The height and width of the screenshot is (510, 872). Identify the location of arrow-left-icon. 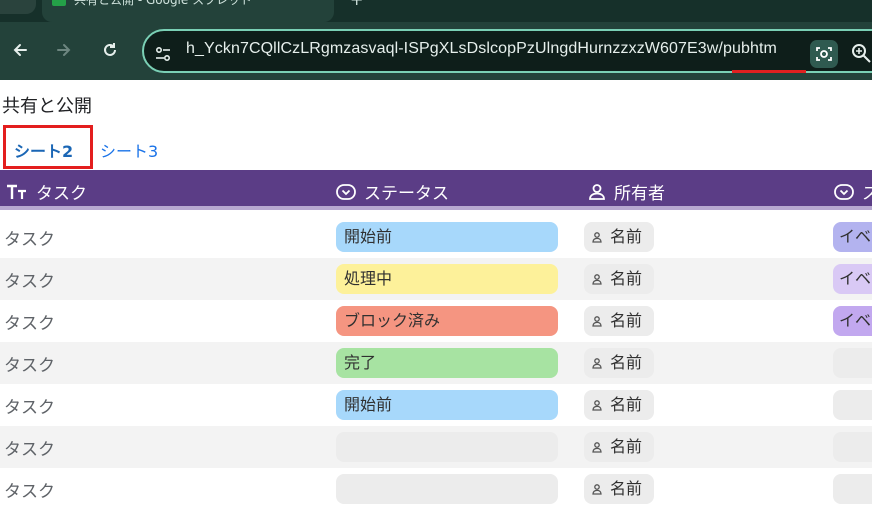
(20, 50).